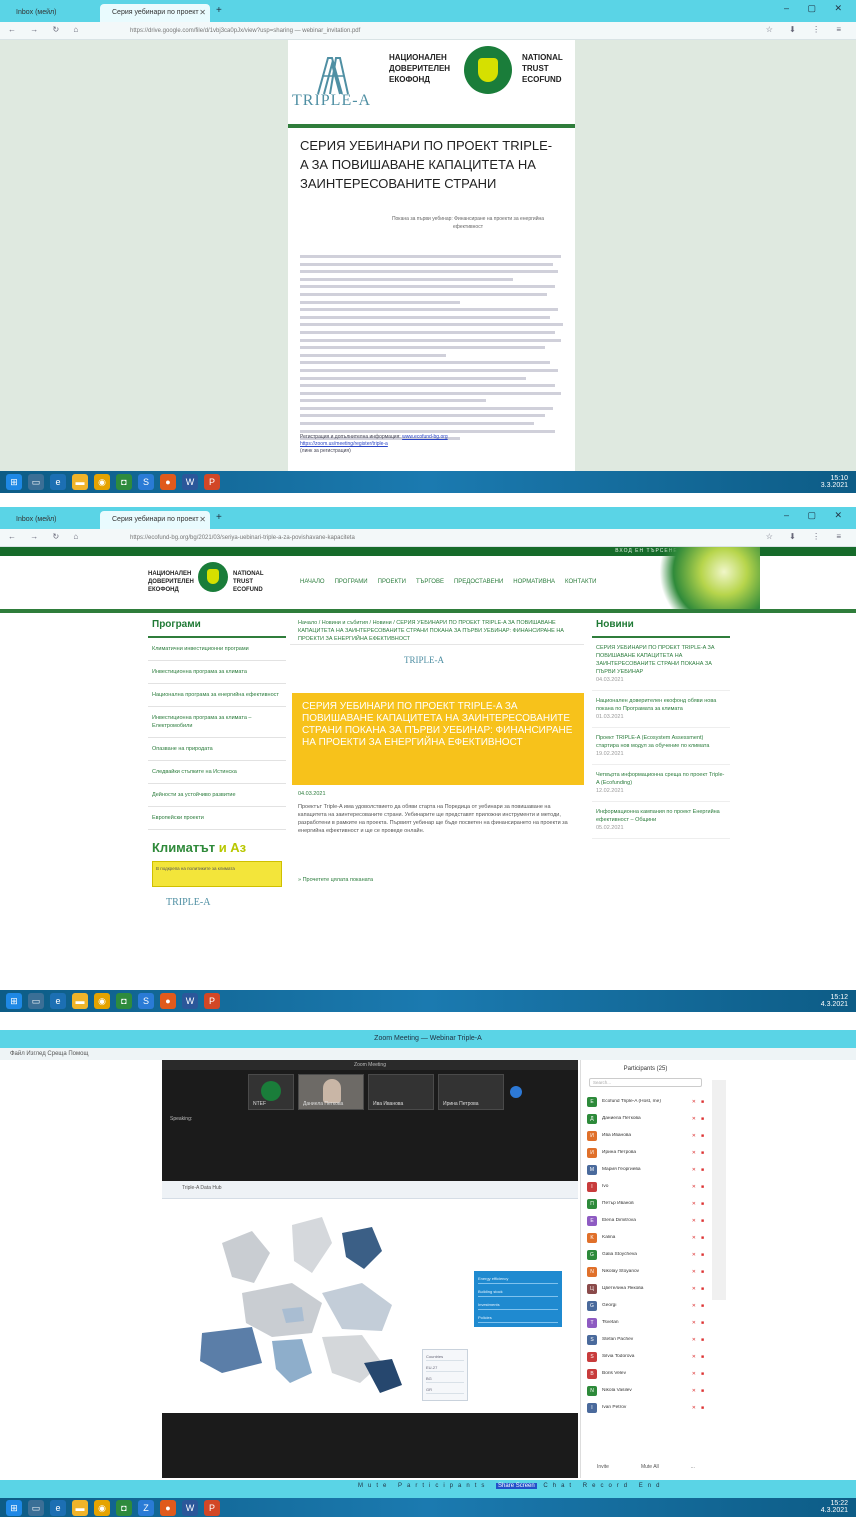  What do you see at coordinates (603, 1467) in the screenshot?
I see `invite-button: Invite` at bounding box center [603, 1467].